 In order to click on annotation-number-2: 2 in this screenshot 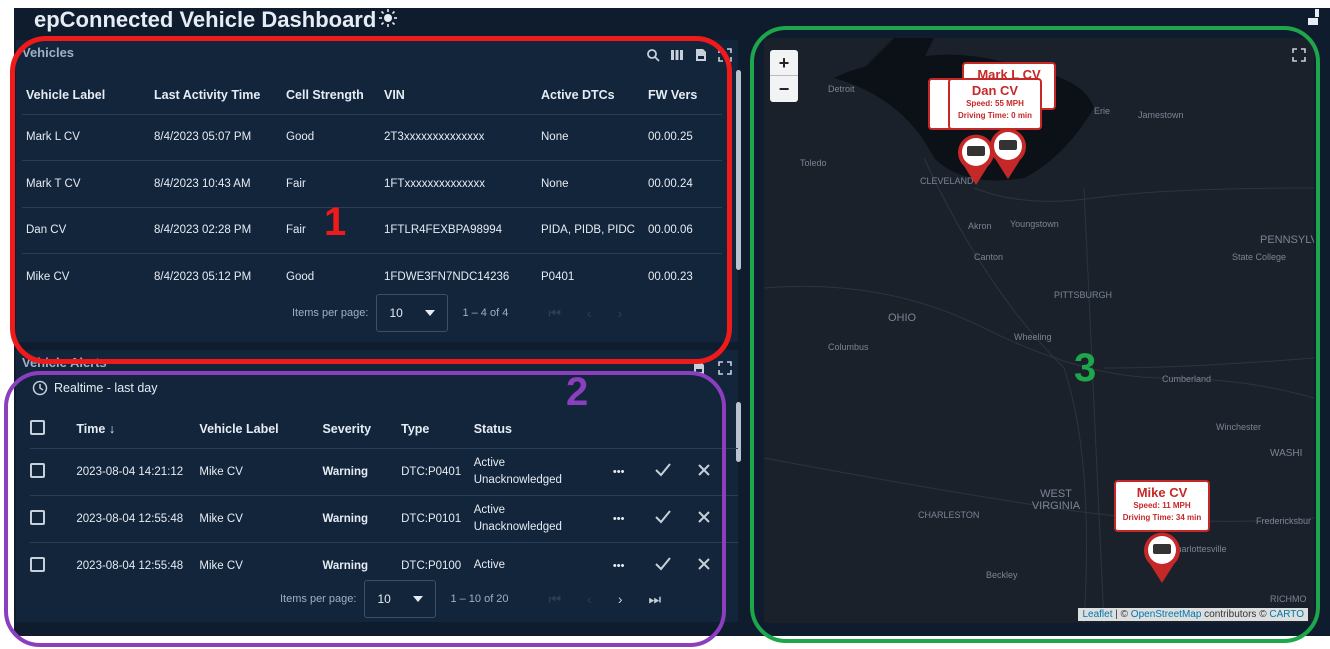, I will do `click(577, 392)`.